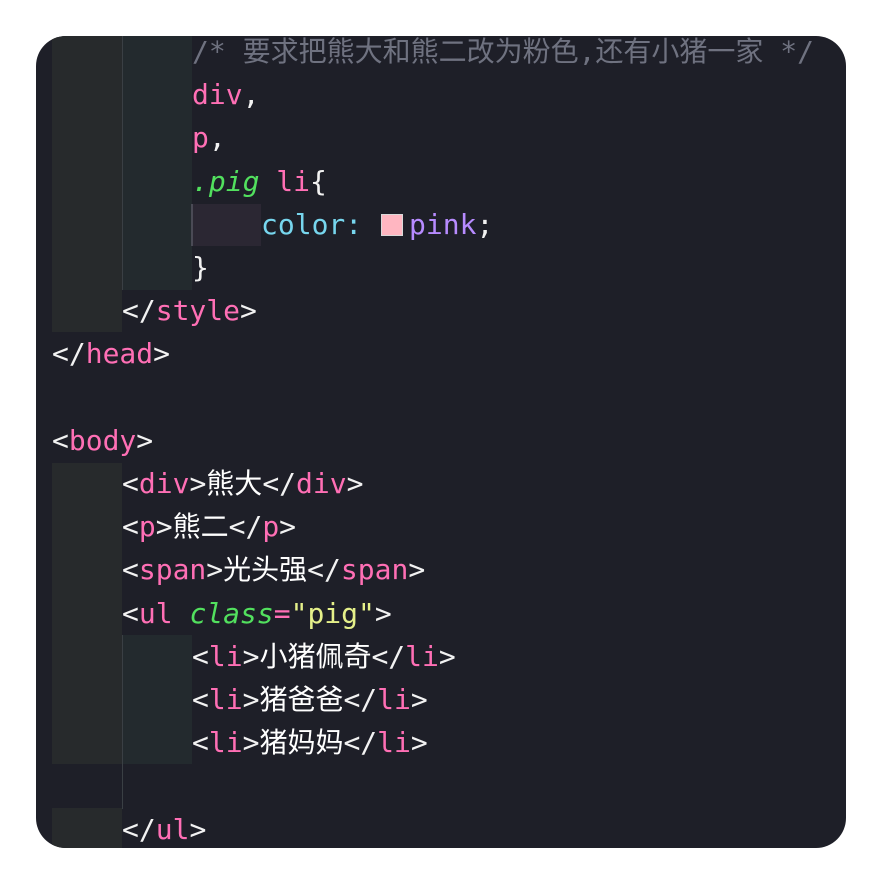 The height and width of the screenshot is (884, 882). I want to click on code-token: 熊二, so click(200, 527).